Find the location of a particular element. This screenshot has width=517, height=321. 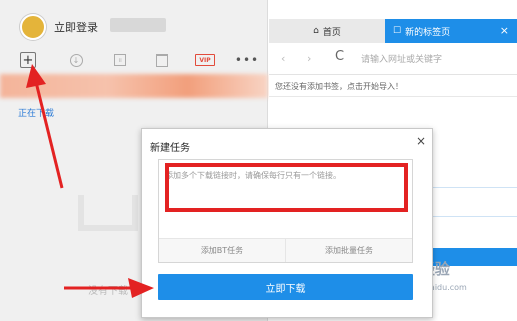

page-icon: ☐ is located at coordinates (397, 31).